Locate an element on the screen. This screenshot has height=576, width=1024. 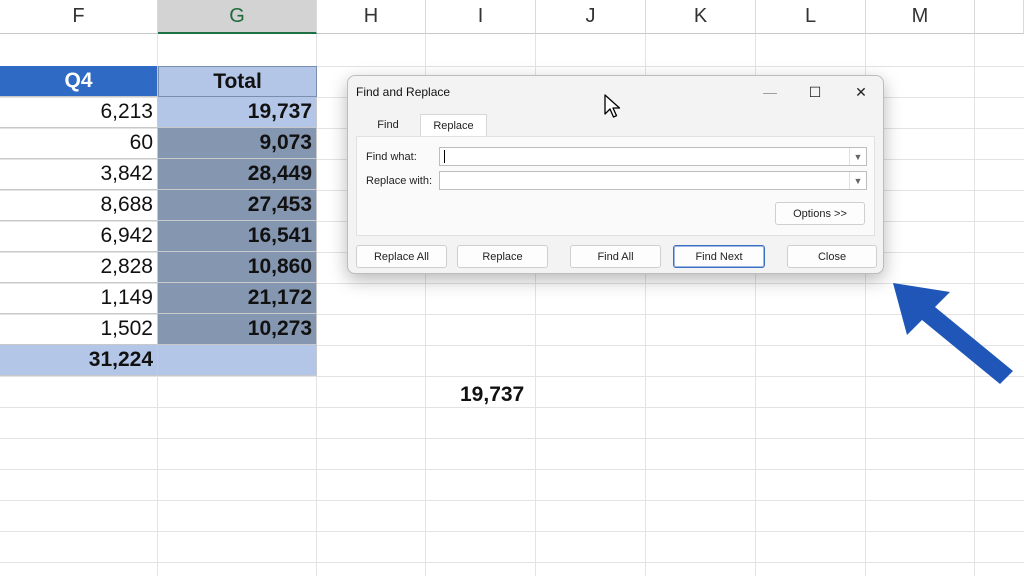
table-row-q4: 6,942 is located at coordinates (79, 236).